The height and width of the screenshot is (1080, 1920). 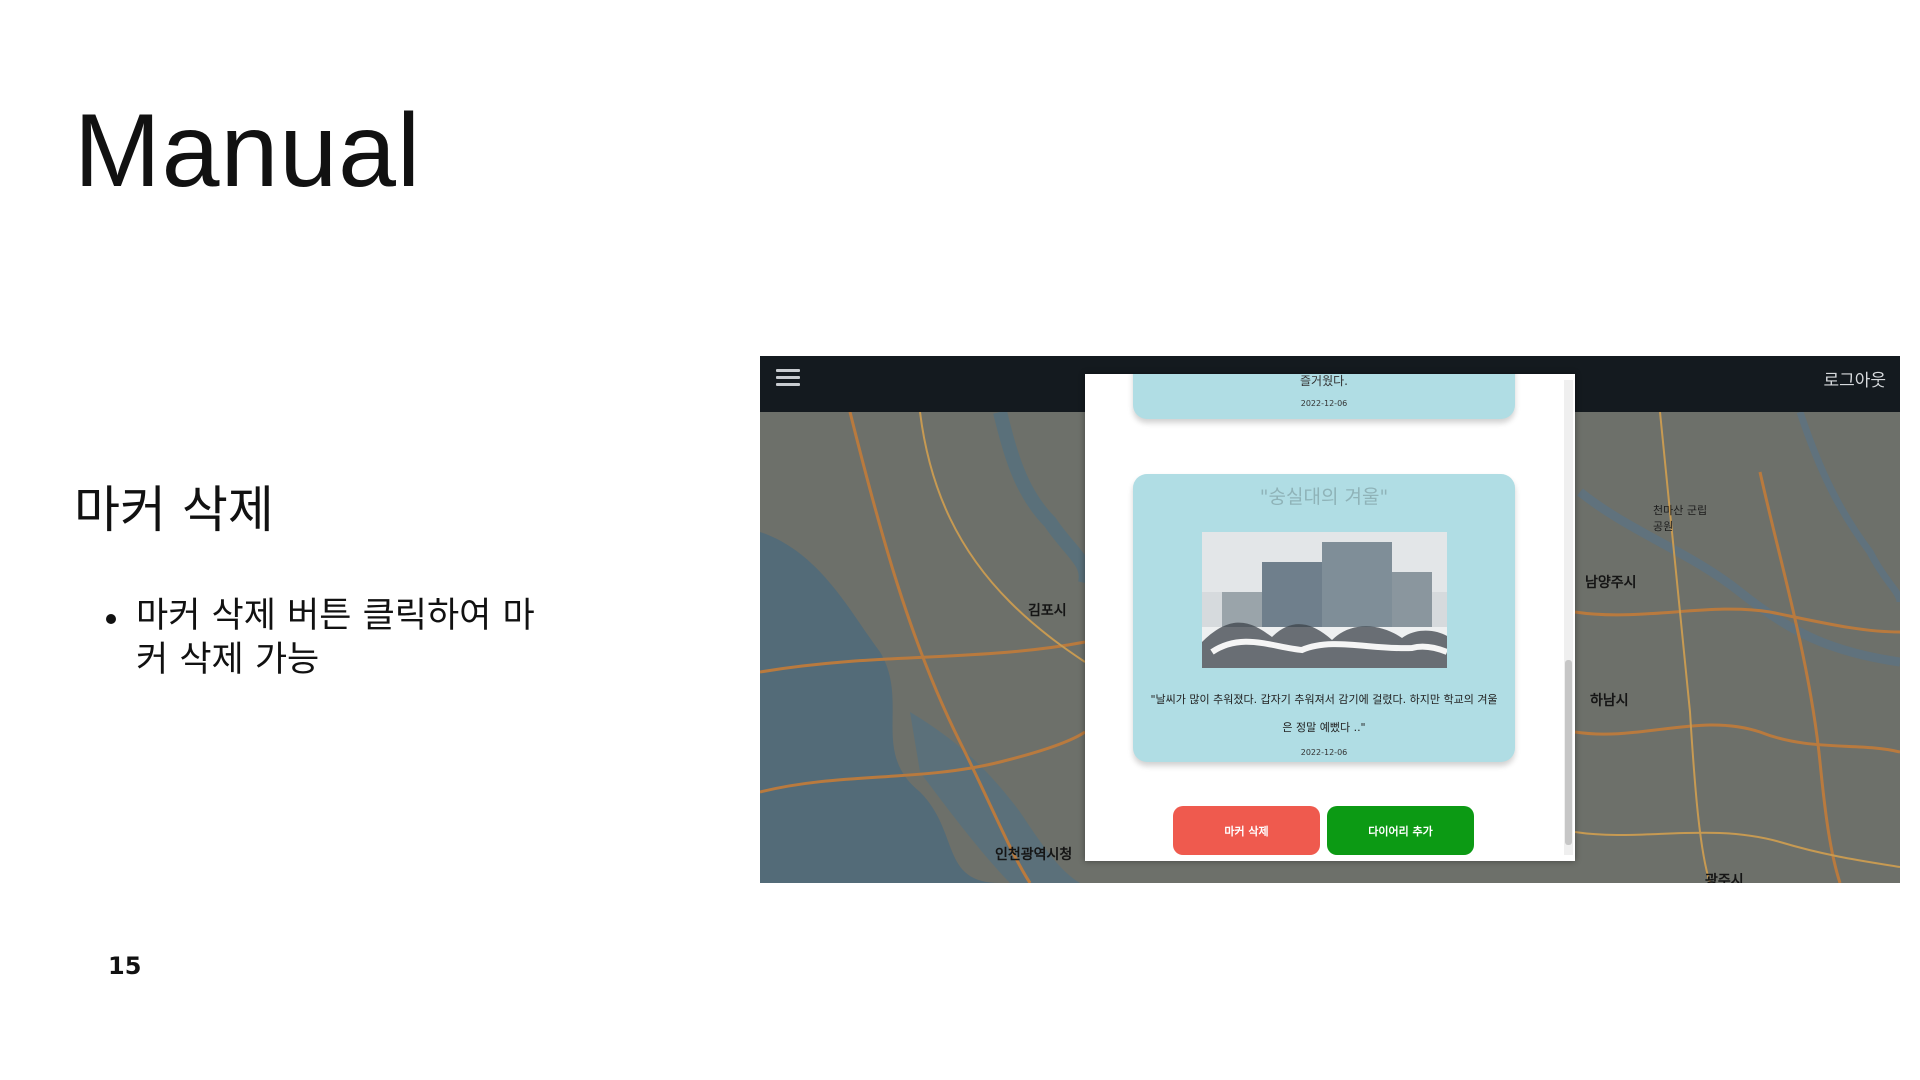 What do you see at coordinates (1400, 830) in the screenshot?
I see `add-diary-button: 다이어리 추가` at bounding box center [1400, 830].